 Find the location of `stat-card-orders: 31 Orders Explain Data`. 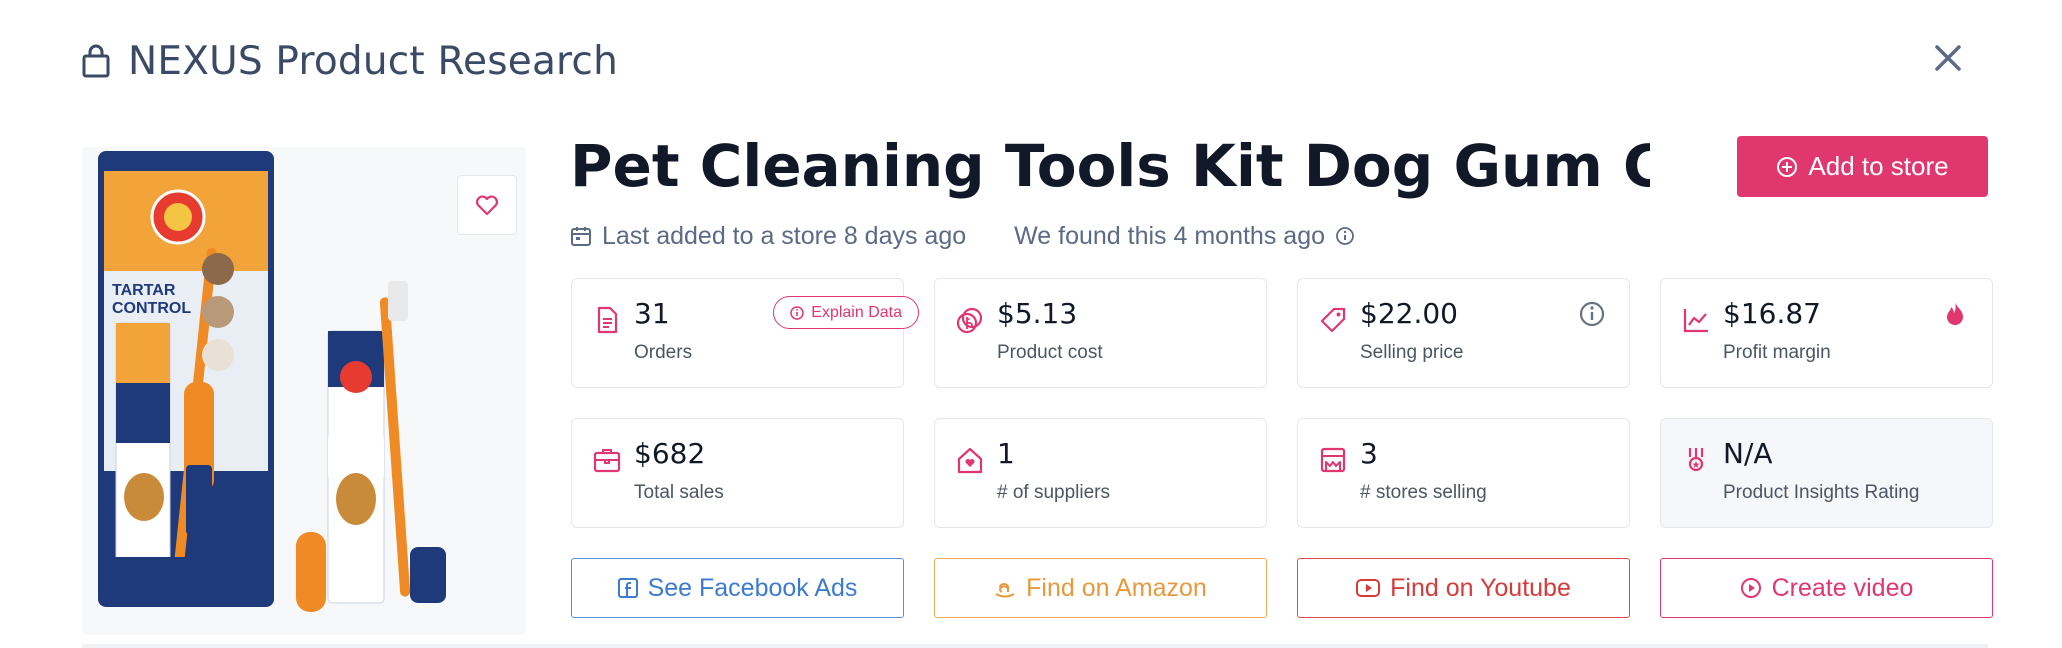

stat-card-orders: 31 Orders Explain Data is located at coordinates (745, 333).